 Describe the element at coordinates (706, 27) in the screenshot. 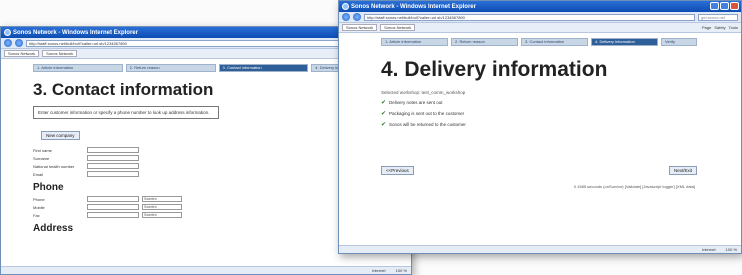

I see `page-menu: Page` at that location.